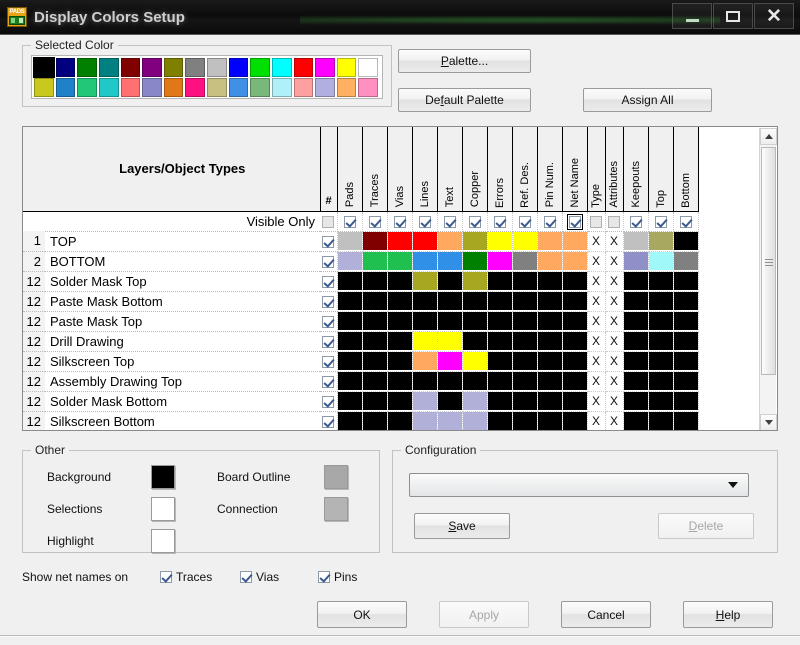  What do you see at coordinates (182, 420) in the screenshot?
I see `layer-name: Silkscreen Bottom` at bounding box center [182, 420].